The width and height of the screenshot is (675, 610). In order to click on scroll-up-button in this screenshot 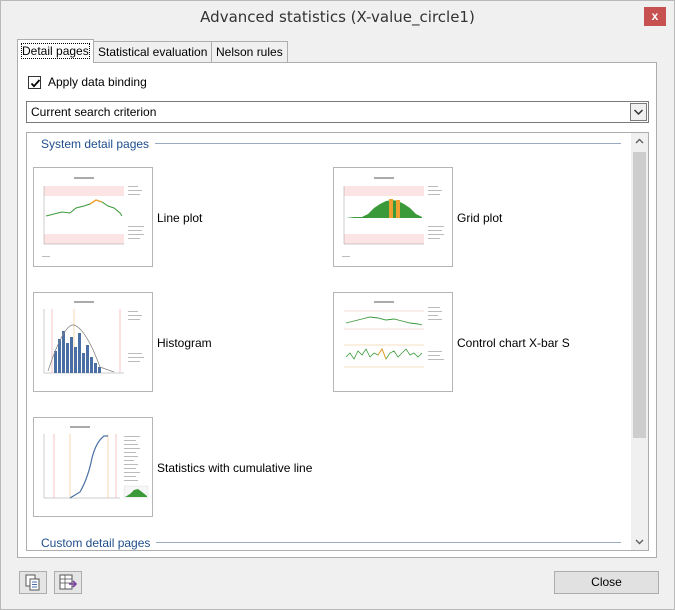, I will do `click(639, 141)`.